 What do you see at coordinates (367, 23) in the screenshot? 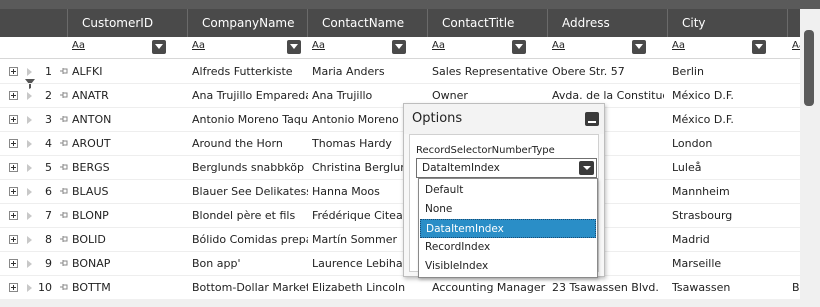
I see `column-header-contactname: ContactName` at bounding box center [367, 23].